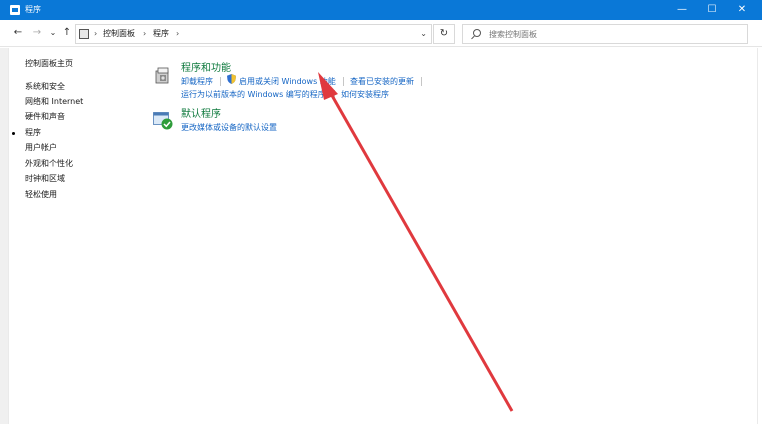  What do you see at coordinates (37, 33) in the screenshot?
I see `forward-button: →` at bounding box center [37, 33].